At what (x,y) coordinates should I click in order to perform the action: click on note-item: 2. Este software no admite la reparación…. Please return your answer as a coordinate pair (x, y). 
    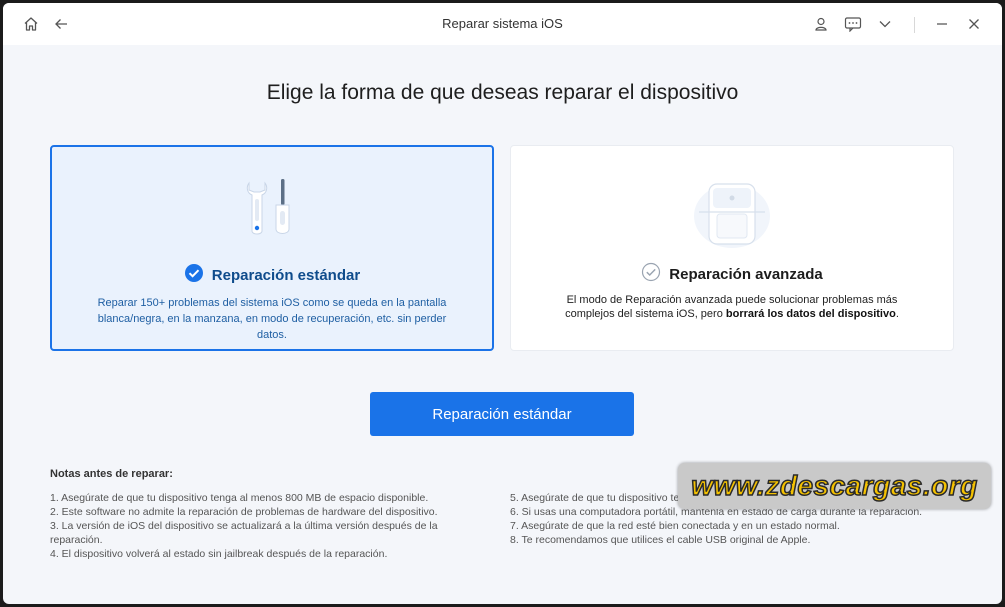
    Looking at the image, I should click on (244, 512).